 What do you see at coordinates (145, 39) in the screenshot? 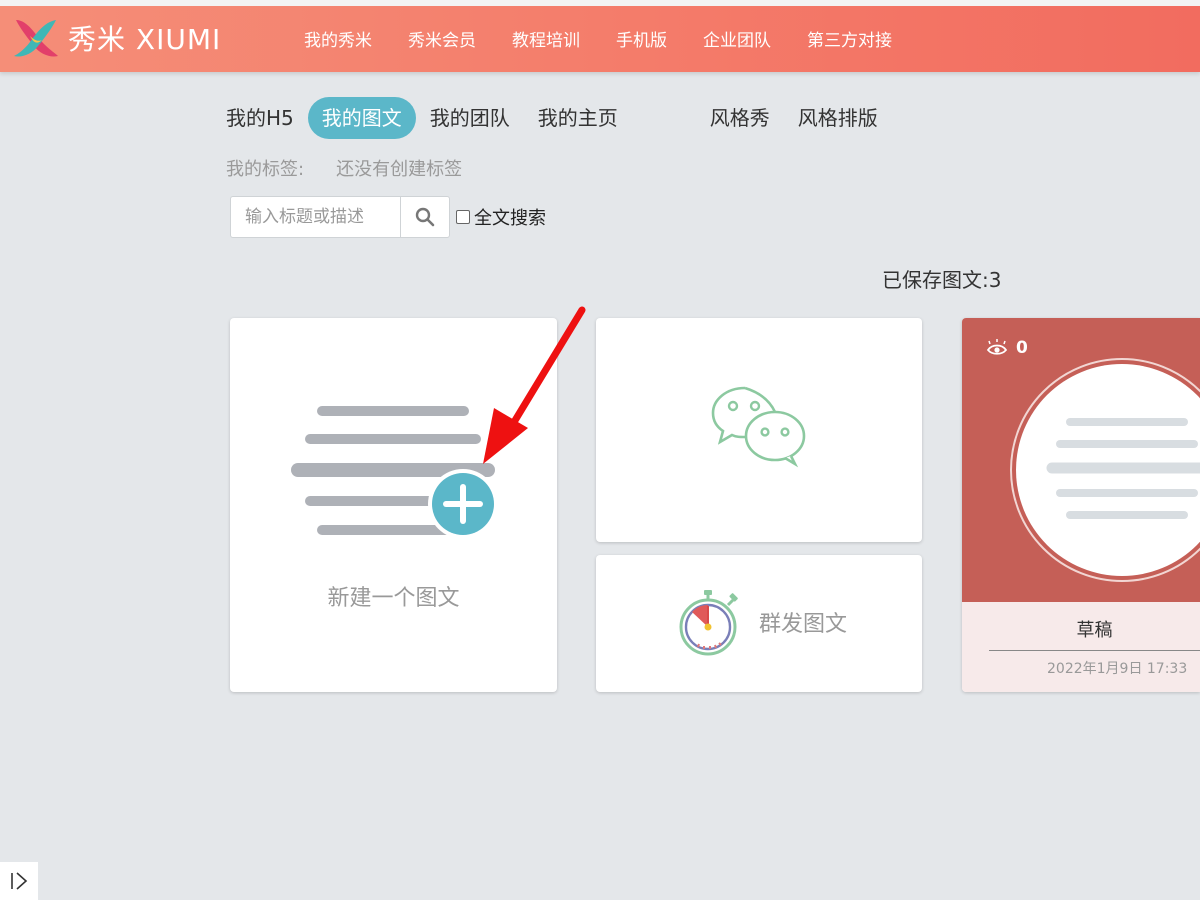
I see `logo-text: 秀米 XIUMI` at bounding box center [145, 39].